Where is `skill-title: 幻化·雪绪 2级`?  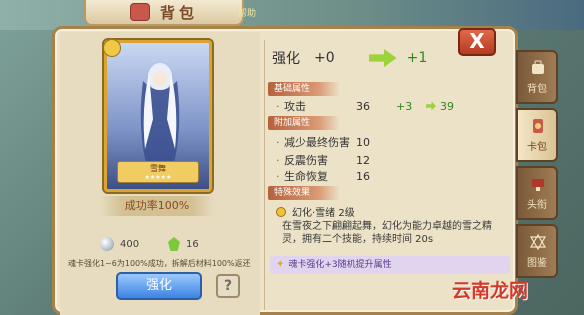
skill-title: 幻化·雪绪 2级 is located at coordinates (315, 211).